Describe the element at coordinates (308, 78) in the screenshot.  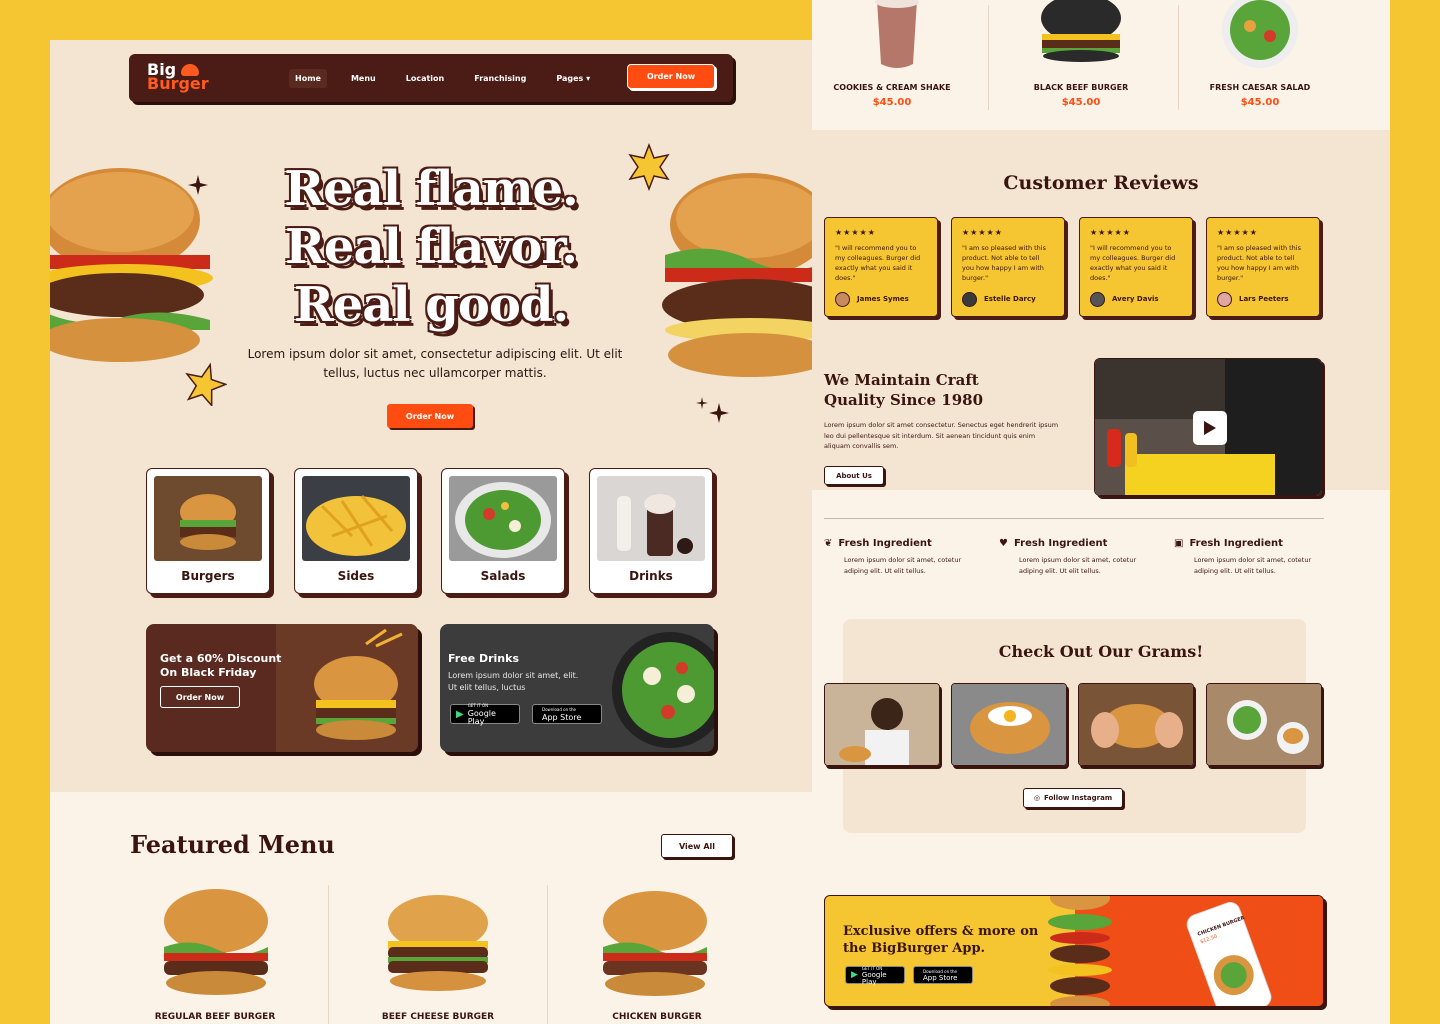
I see `nav-home: Home` at that location.